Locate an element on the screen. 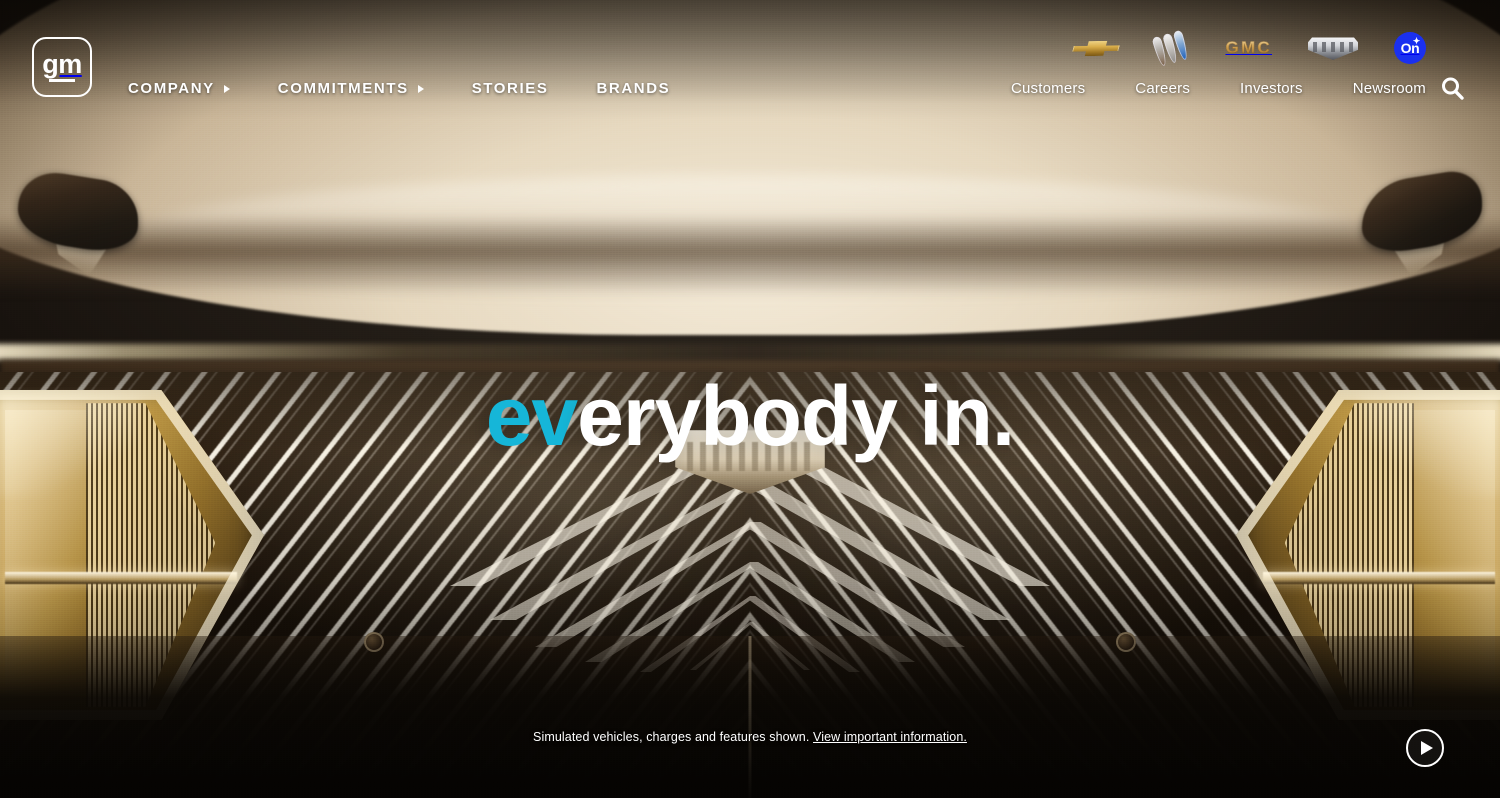  nav-item-company: COMPANY is located at coordinates (179, 88).